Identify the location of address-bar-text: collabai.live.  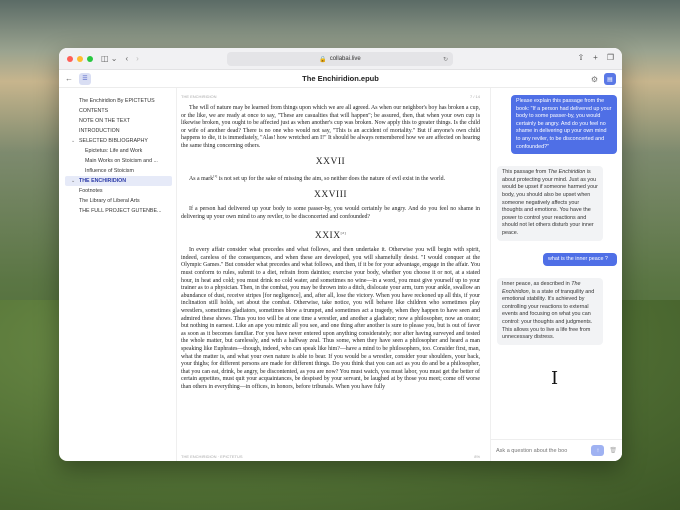
(345, 59).